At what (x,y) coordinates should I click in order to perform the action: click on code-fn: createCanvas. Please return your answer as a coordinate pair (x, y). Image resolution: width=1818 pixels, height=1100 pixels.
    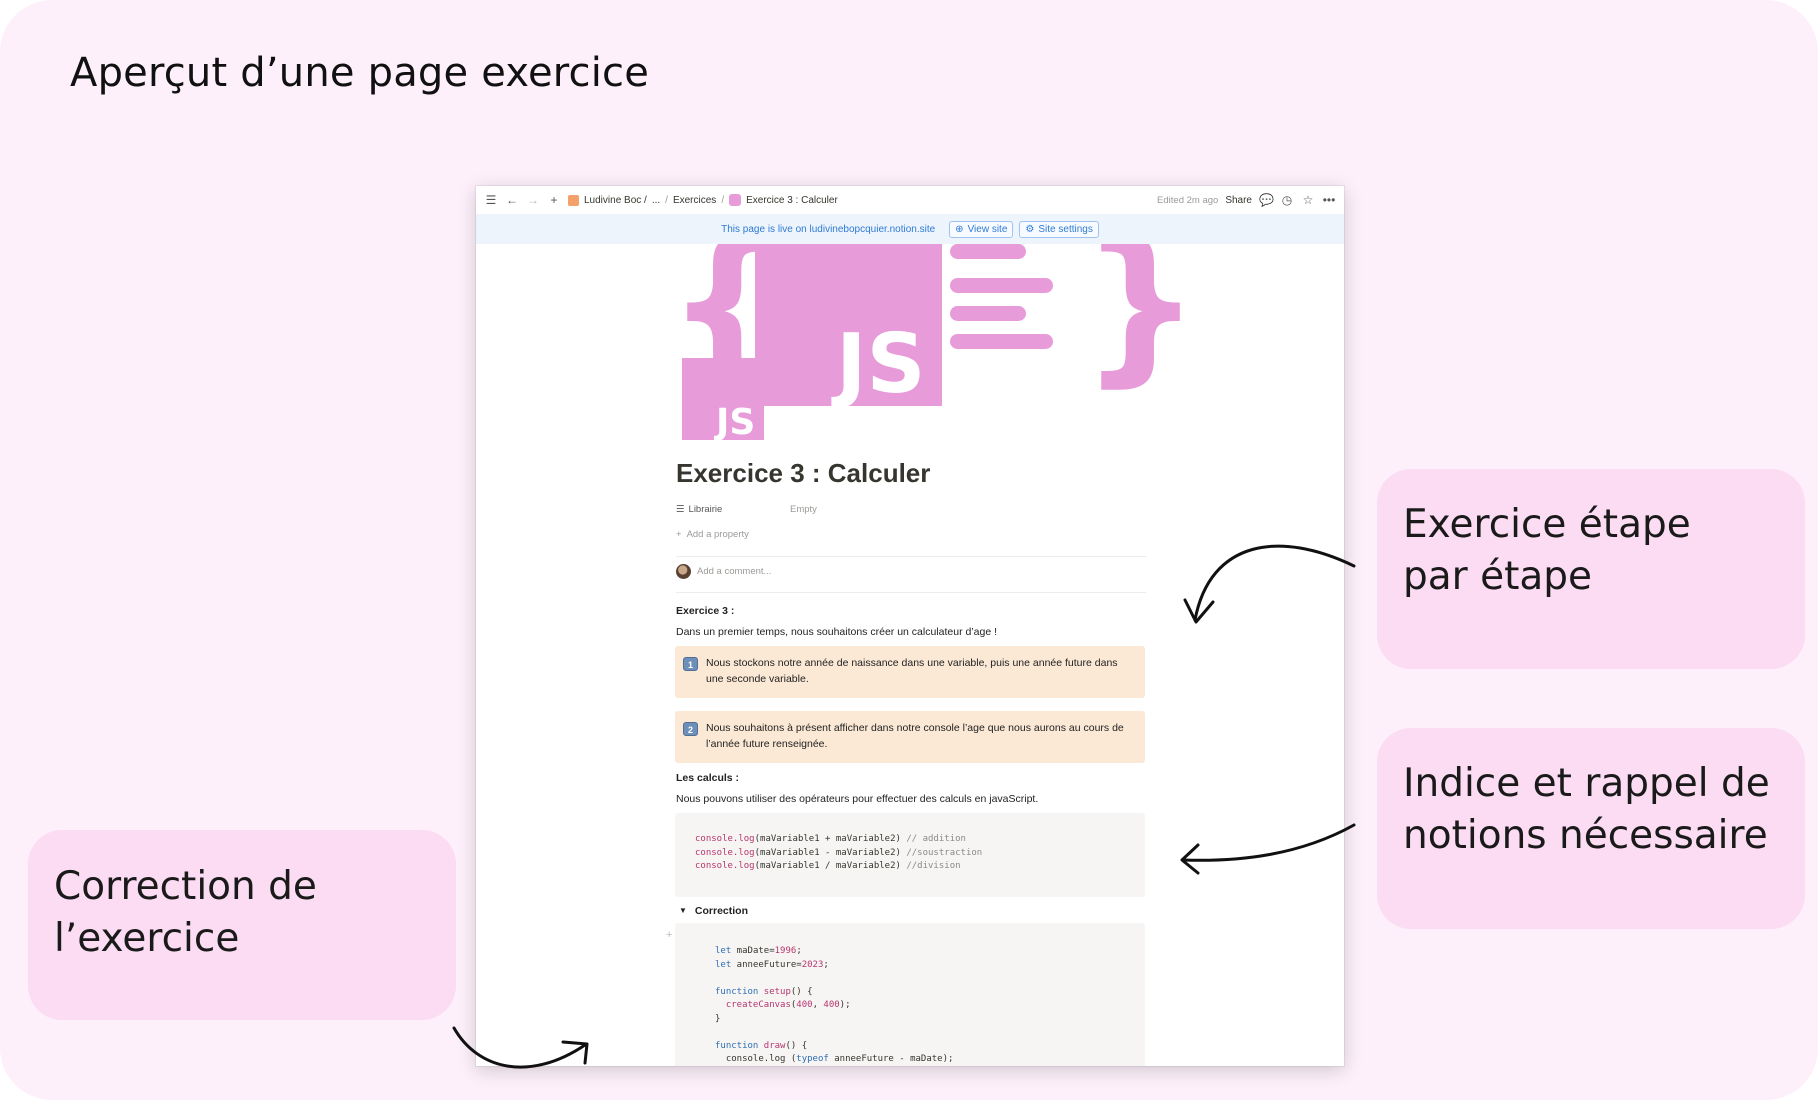
    Looking at the image, I should click on (758, 1005).